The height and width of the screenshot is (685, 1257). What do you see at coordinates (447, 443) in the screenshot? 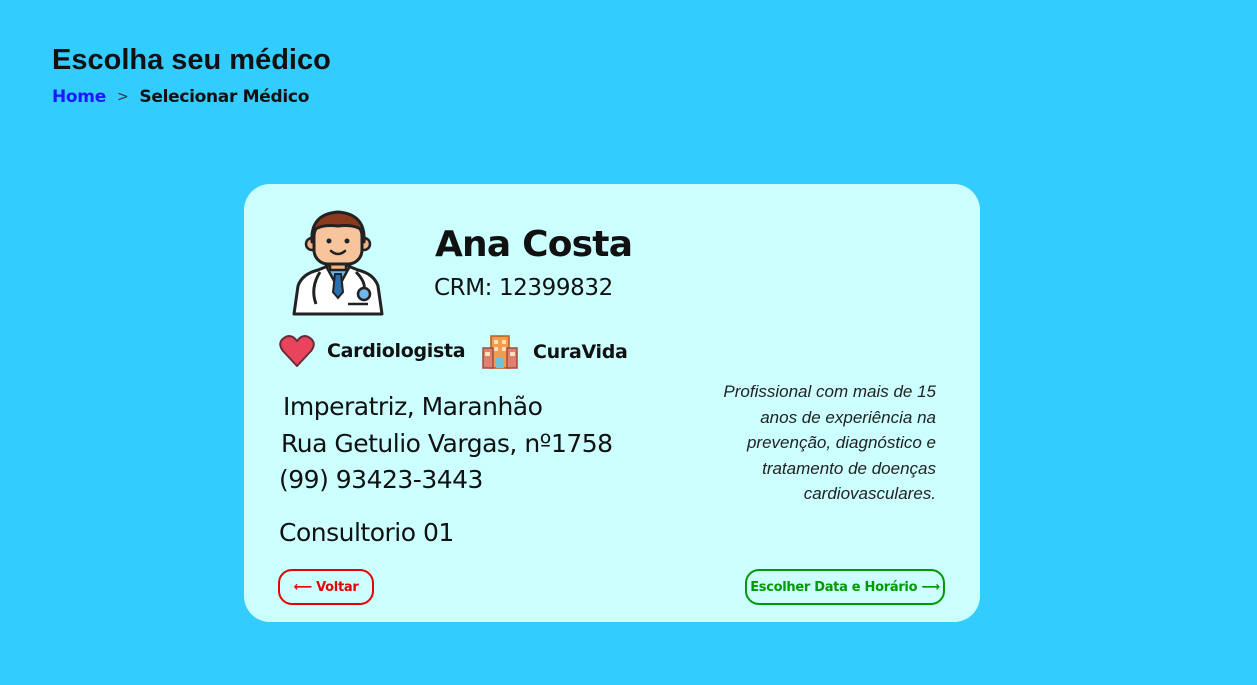
I see `doctor-street: Rua Getulio Vargas, nº1758` at bounding box center [447, 443].